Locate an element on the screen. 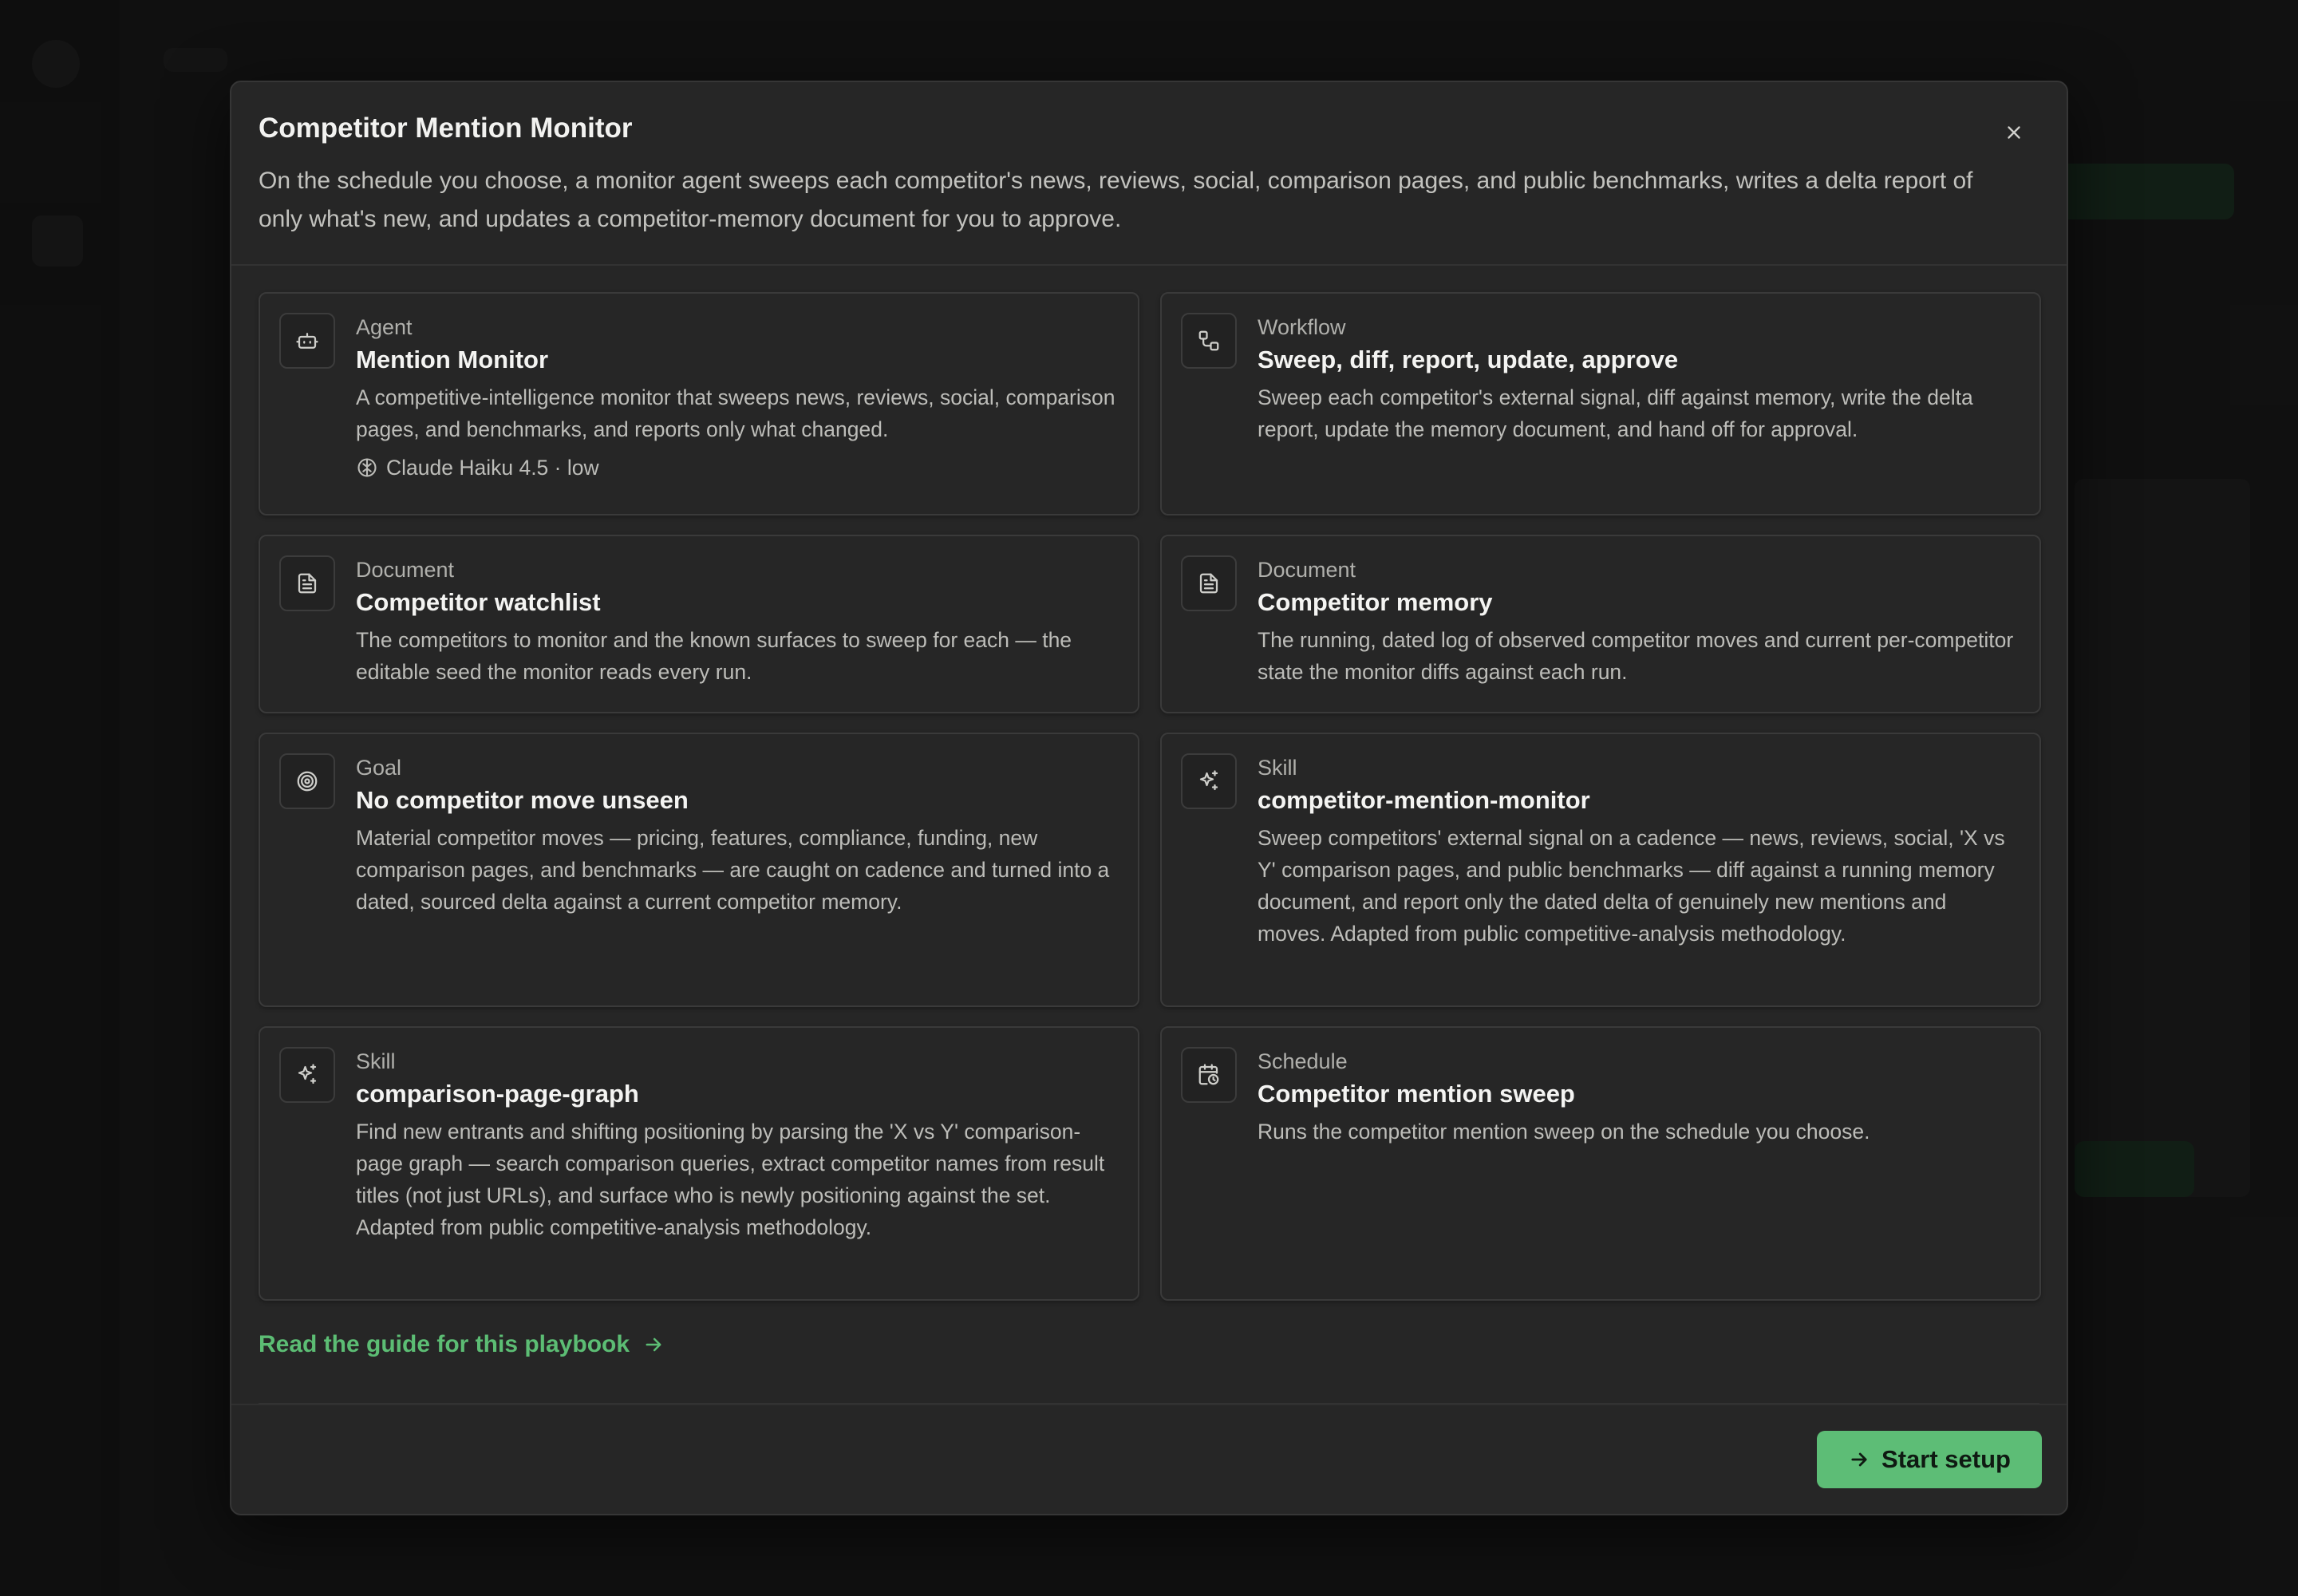 This screenshot has width=2298, height=1596. brain-icon is located at coordinates (367, 467).